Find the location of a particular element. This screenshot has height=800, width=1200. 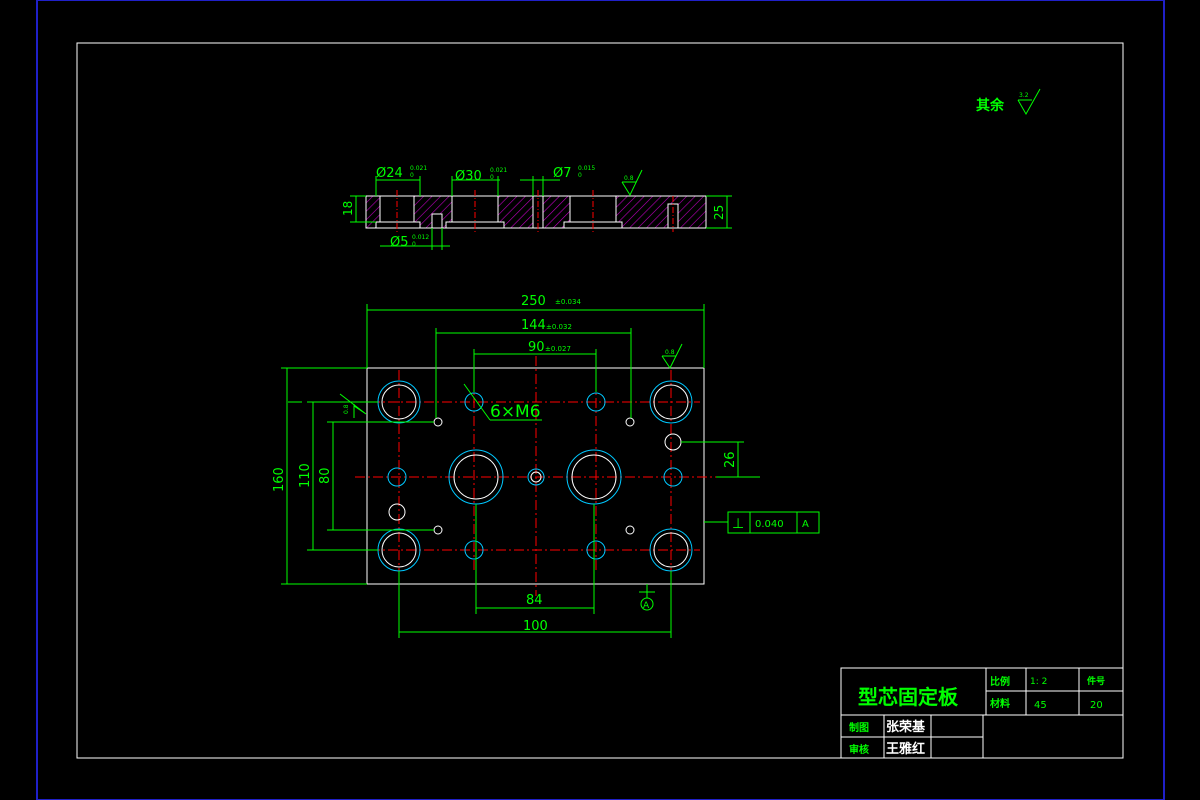

drawn-label: 制图 is located at coordinates (859, 727).